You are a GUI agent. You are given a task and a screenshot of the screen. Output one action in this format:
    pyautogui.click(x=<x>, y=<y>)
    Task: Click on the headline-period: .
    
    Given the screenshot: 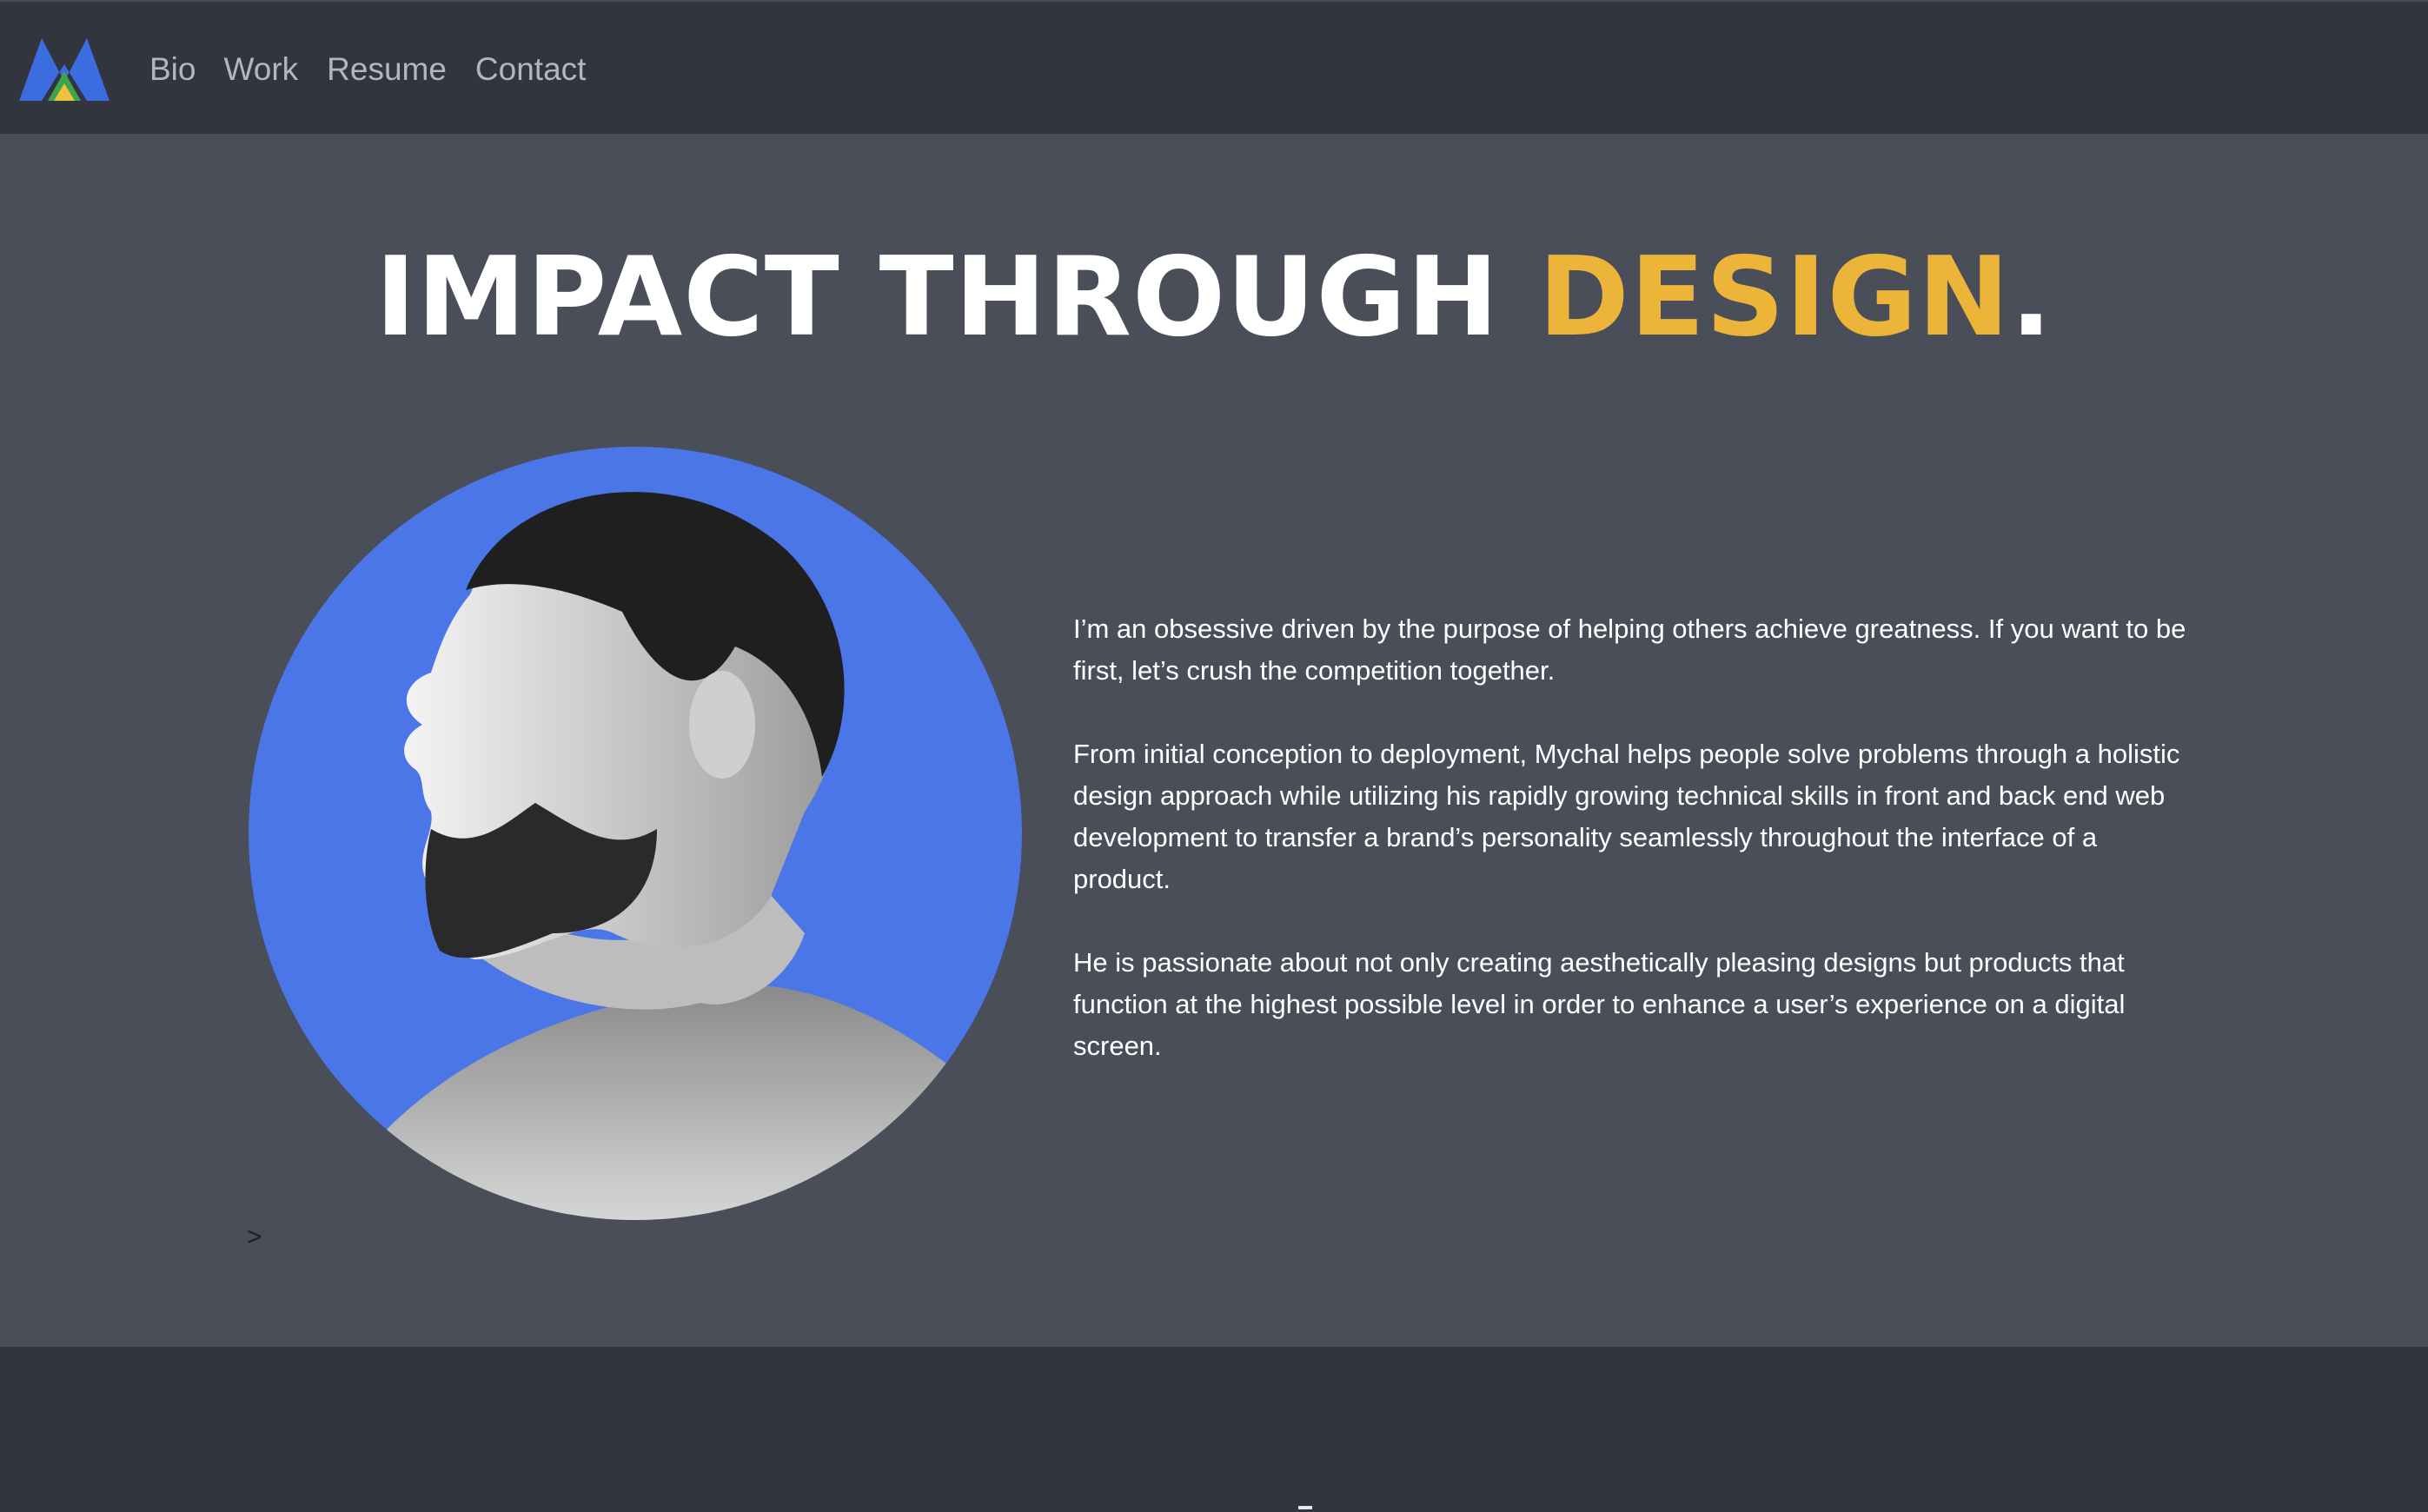 What is the action you would take?
    pyautogui.click(x=2031, y=297)
    